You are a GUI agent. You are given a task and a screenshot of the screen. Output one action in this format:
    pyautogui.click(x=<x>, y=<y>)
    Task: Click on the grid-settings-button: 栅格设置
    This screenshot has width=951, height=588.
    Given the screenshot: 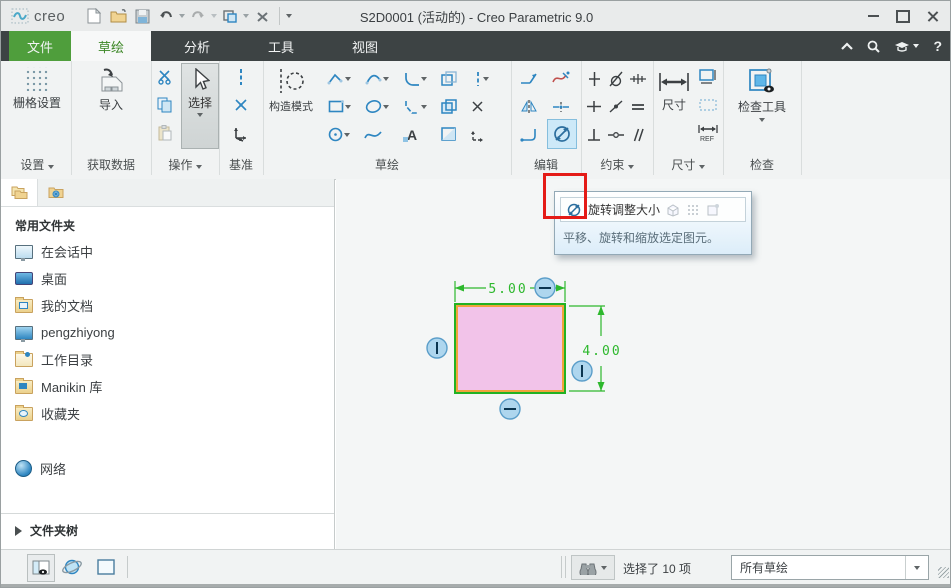 What is the action you would take?
    pyautogui.click(x=37, y=86)
    